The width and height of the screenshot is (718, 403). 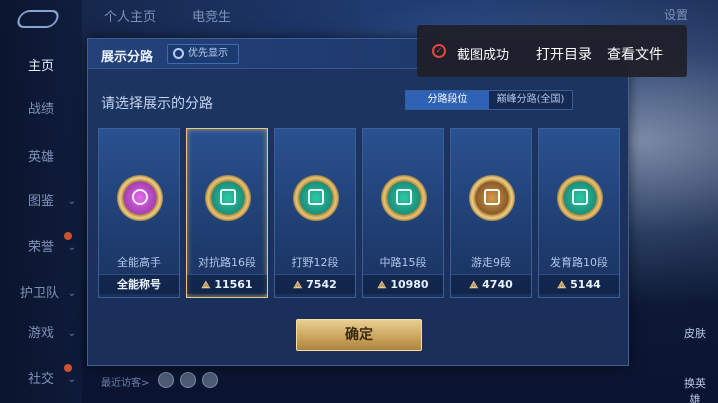 I want to click on card-score: 全能称号, so click(x=139, y=284).